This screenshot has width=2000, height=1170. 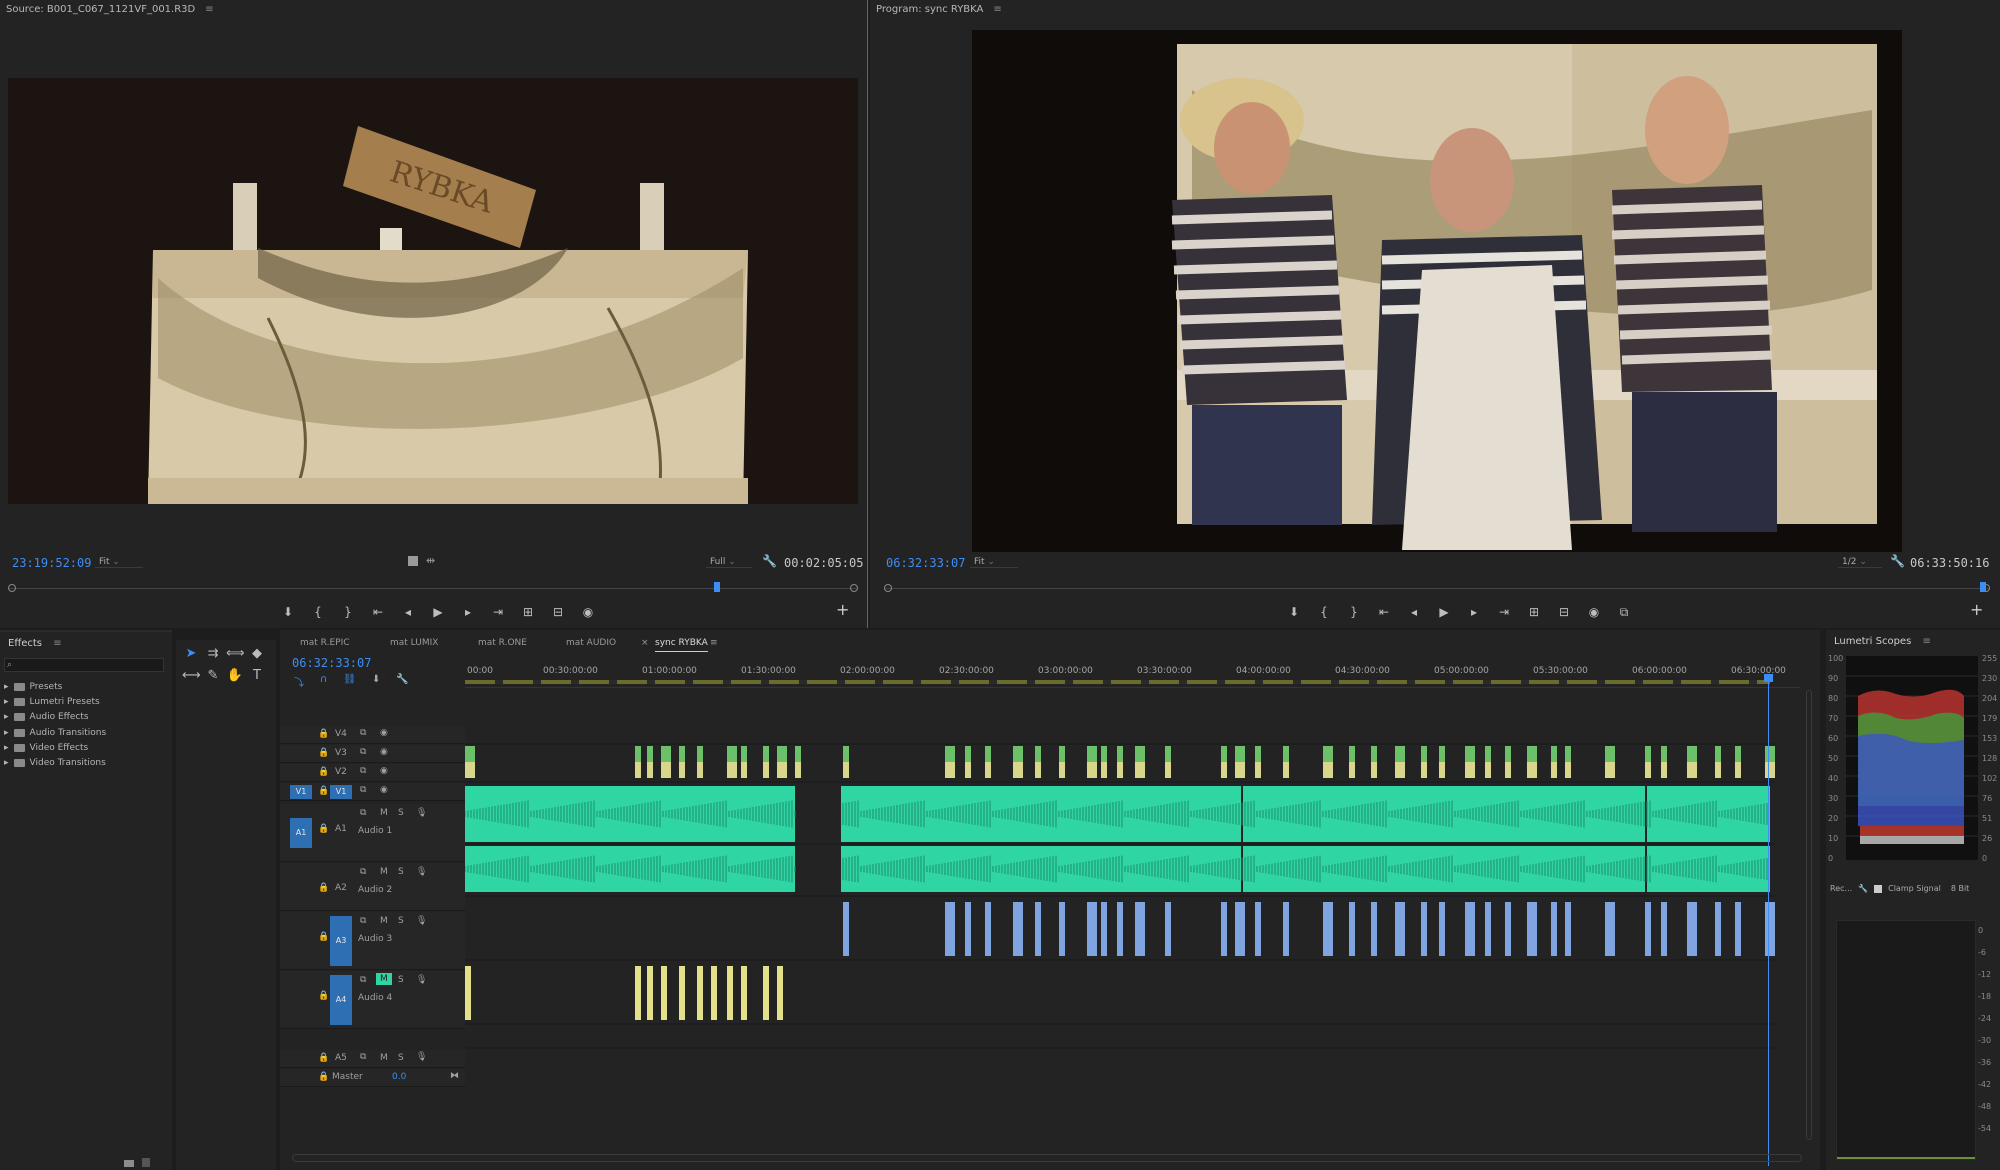 What do you see at coordinates (1437, 588) in the screenshot?
I see `program-time-ruler` at bounding box center [1437, 588].